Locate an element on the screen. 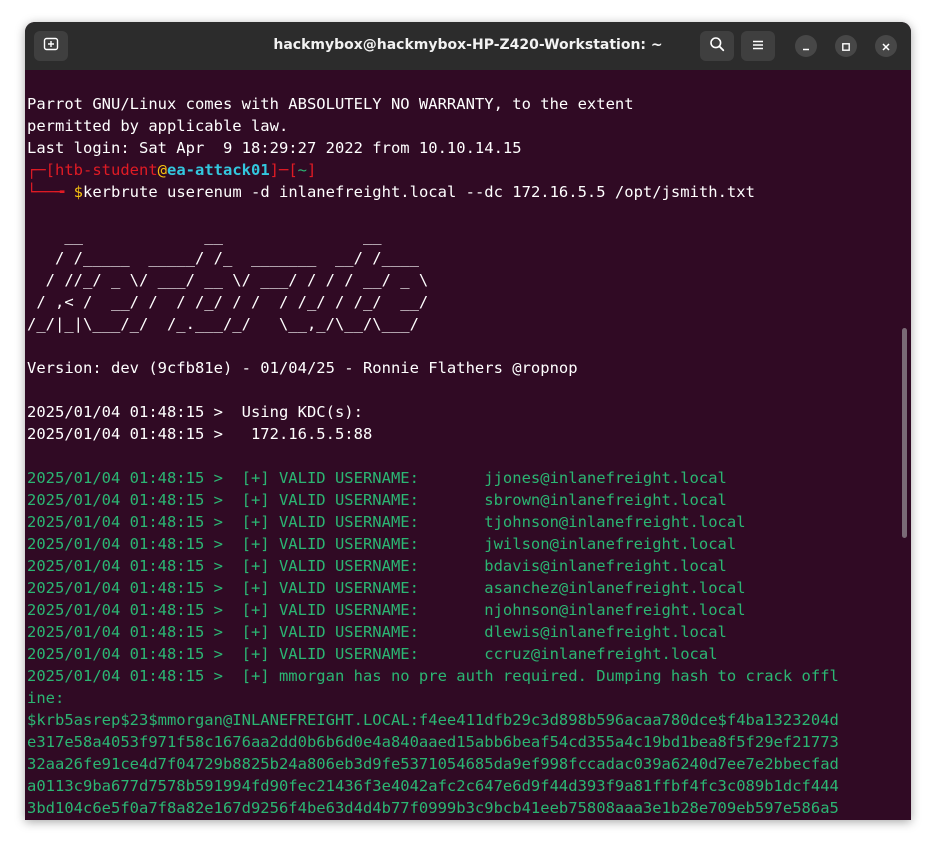 The height and width of the screenshot is (849, 936). vertical-scrollbar is located at coordinates (904, 433).